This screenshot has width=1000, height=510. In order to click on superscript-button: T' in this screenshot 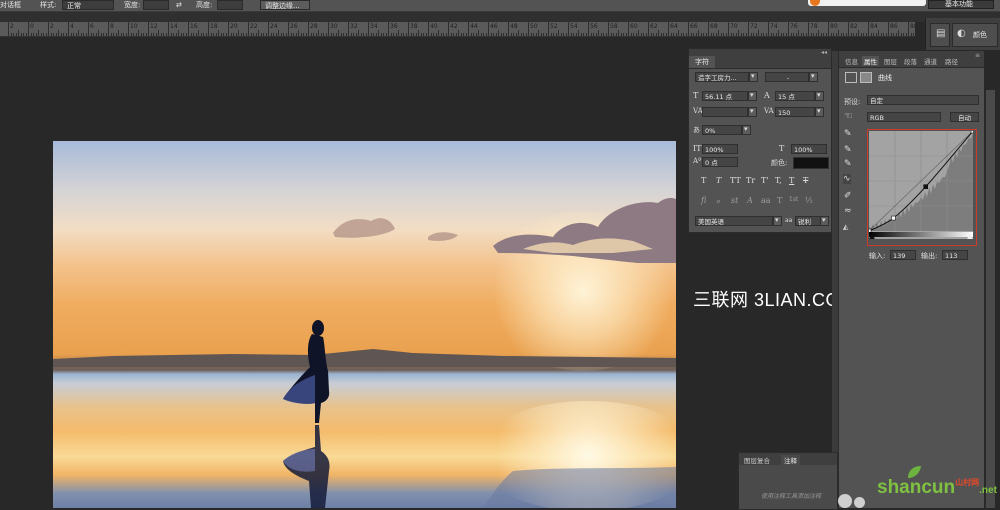, I will do `click(765, 180)`.